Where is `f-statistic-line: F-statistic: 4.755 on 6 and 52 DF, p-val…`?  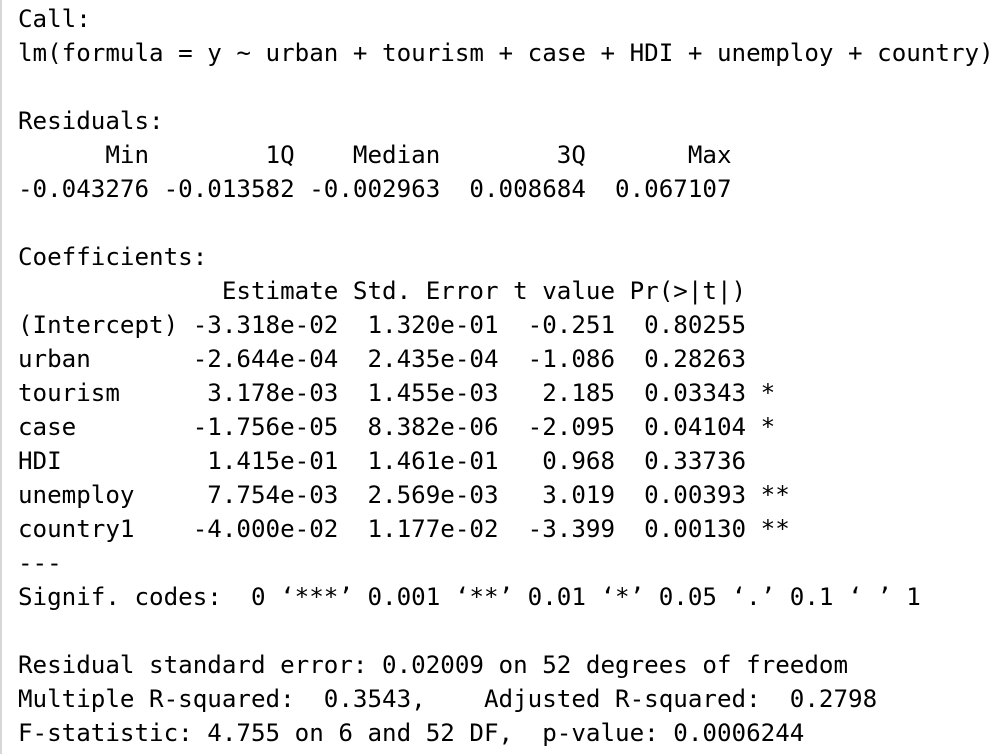
f-statistic-line: F-statistic: 4.755 on 6 and 52 DF, p-val… is located at coordinates (411, 733).